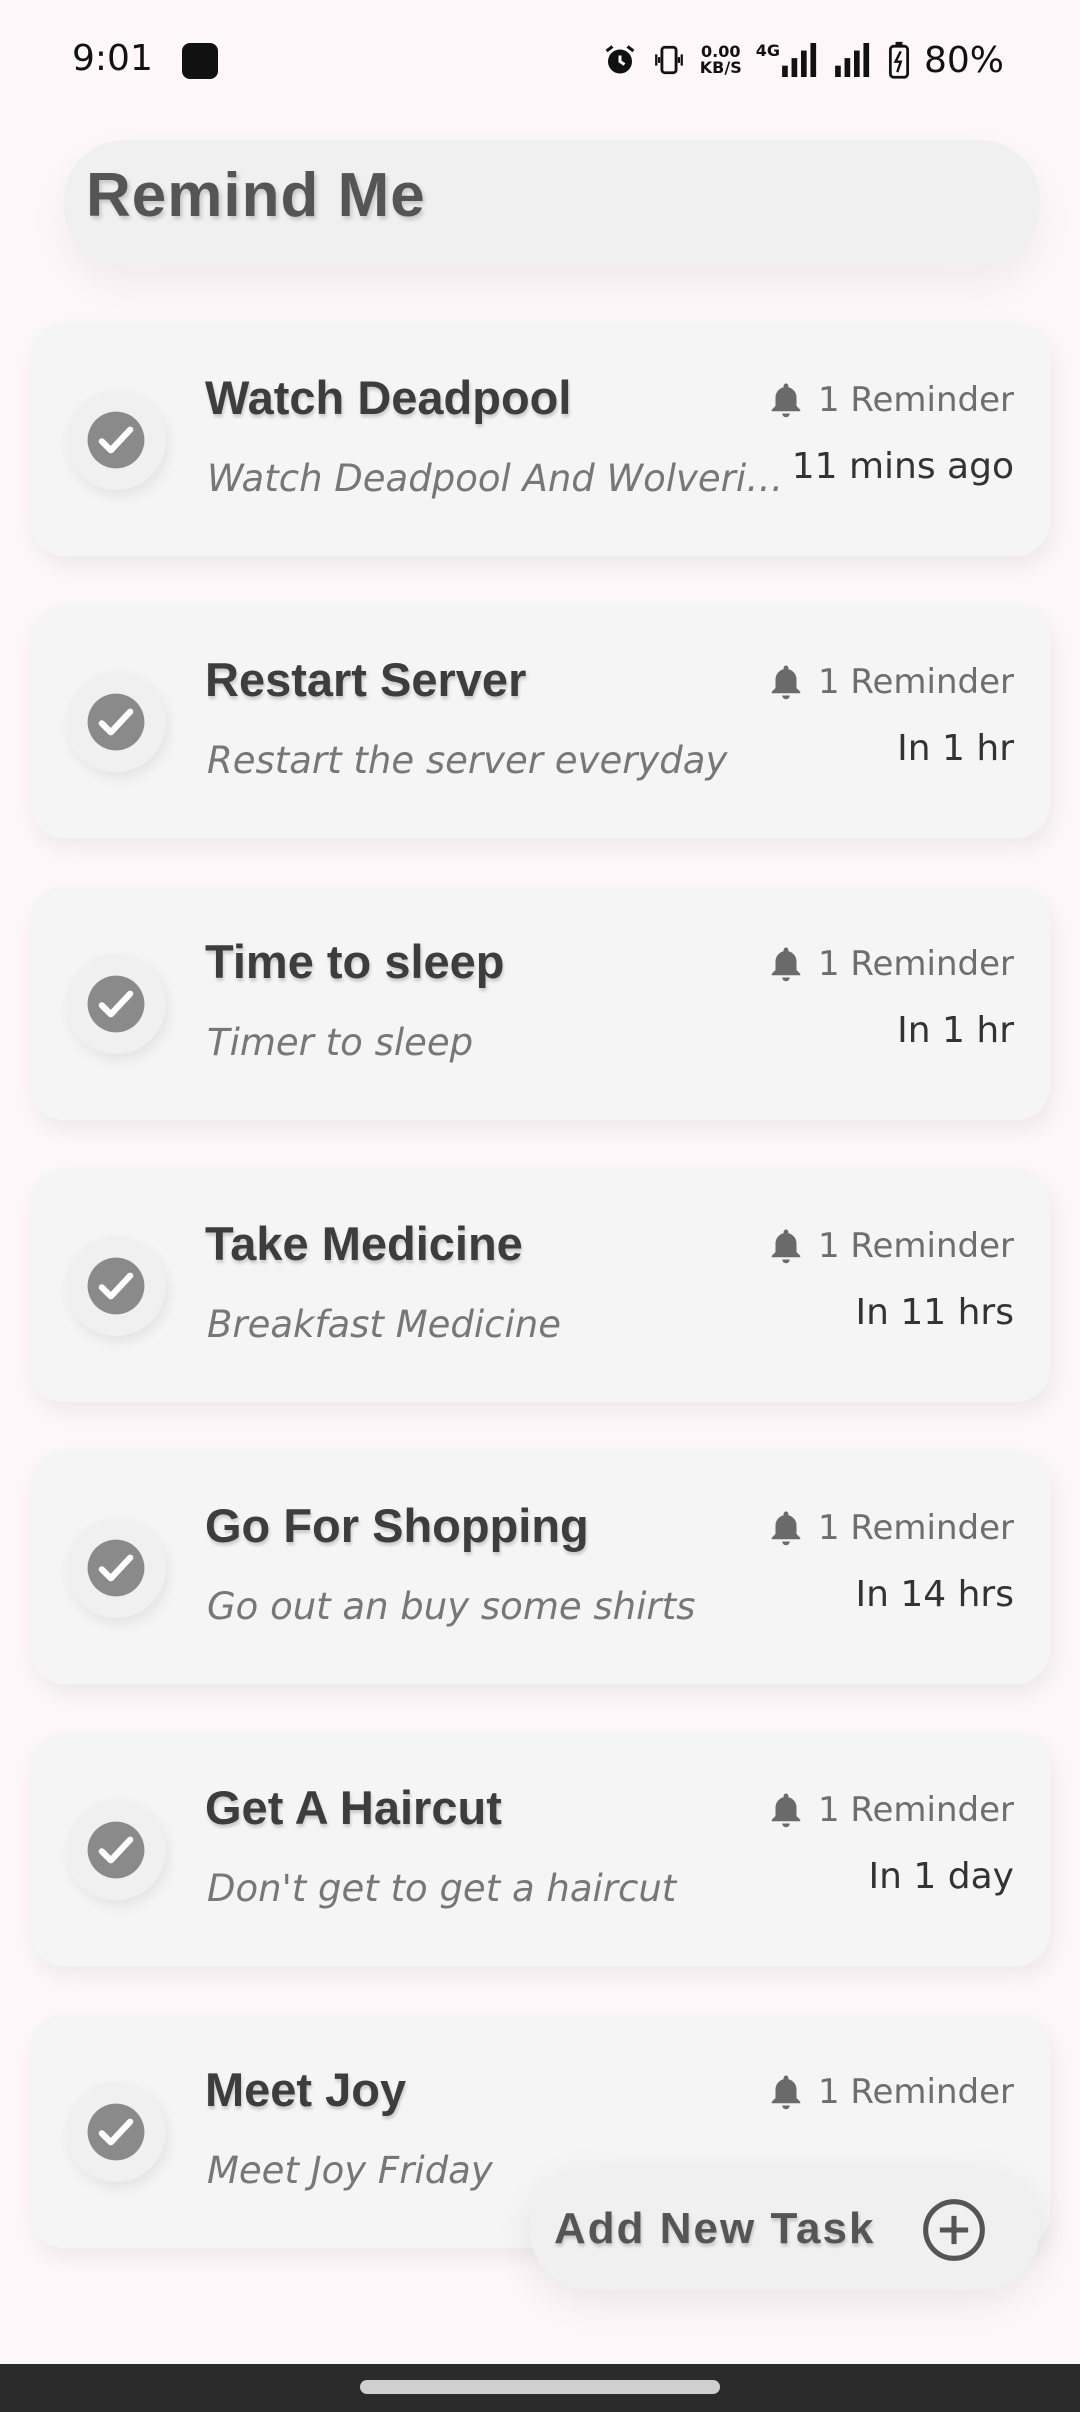 The width and height of the screenshot is (1080, 2412). I want to click on page-title: Remind Me, so click(256, 195).